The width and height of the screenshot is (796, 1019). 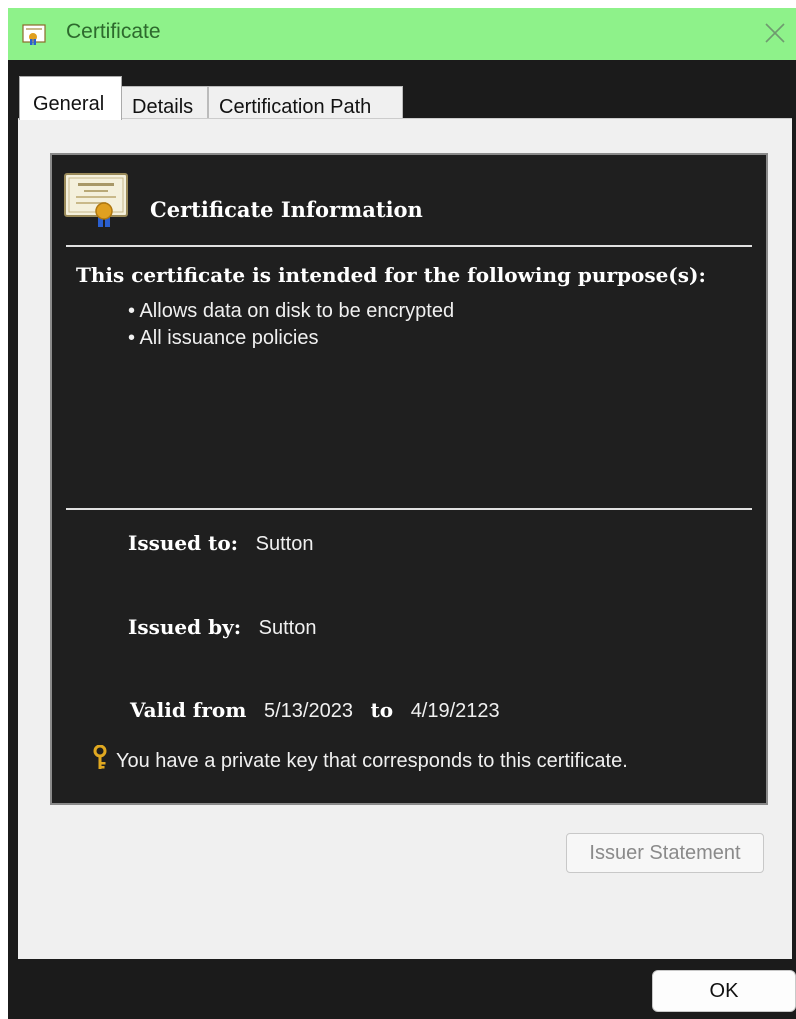 What do you see at coordinates (284, 544) in the screenshot?
I see `issued-to-value: Sutton` at bounding box center [284, 544].